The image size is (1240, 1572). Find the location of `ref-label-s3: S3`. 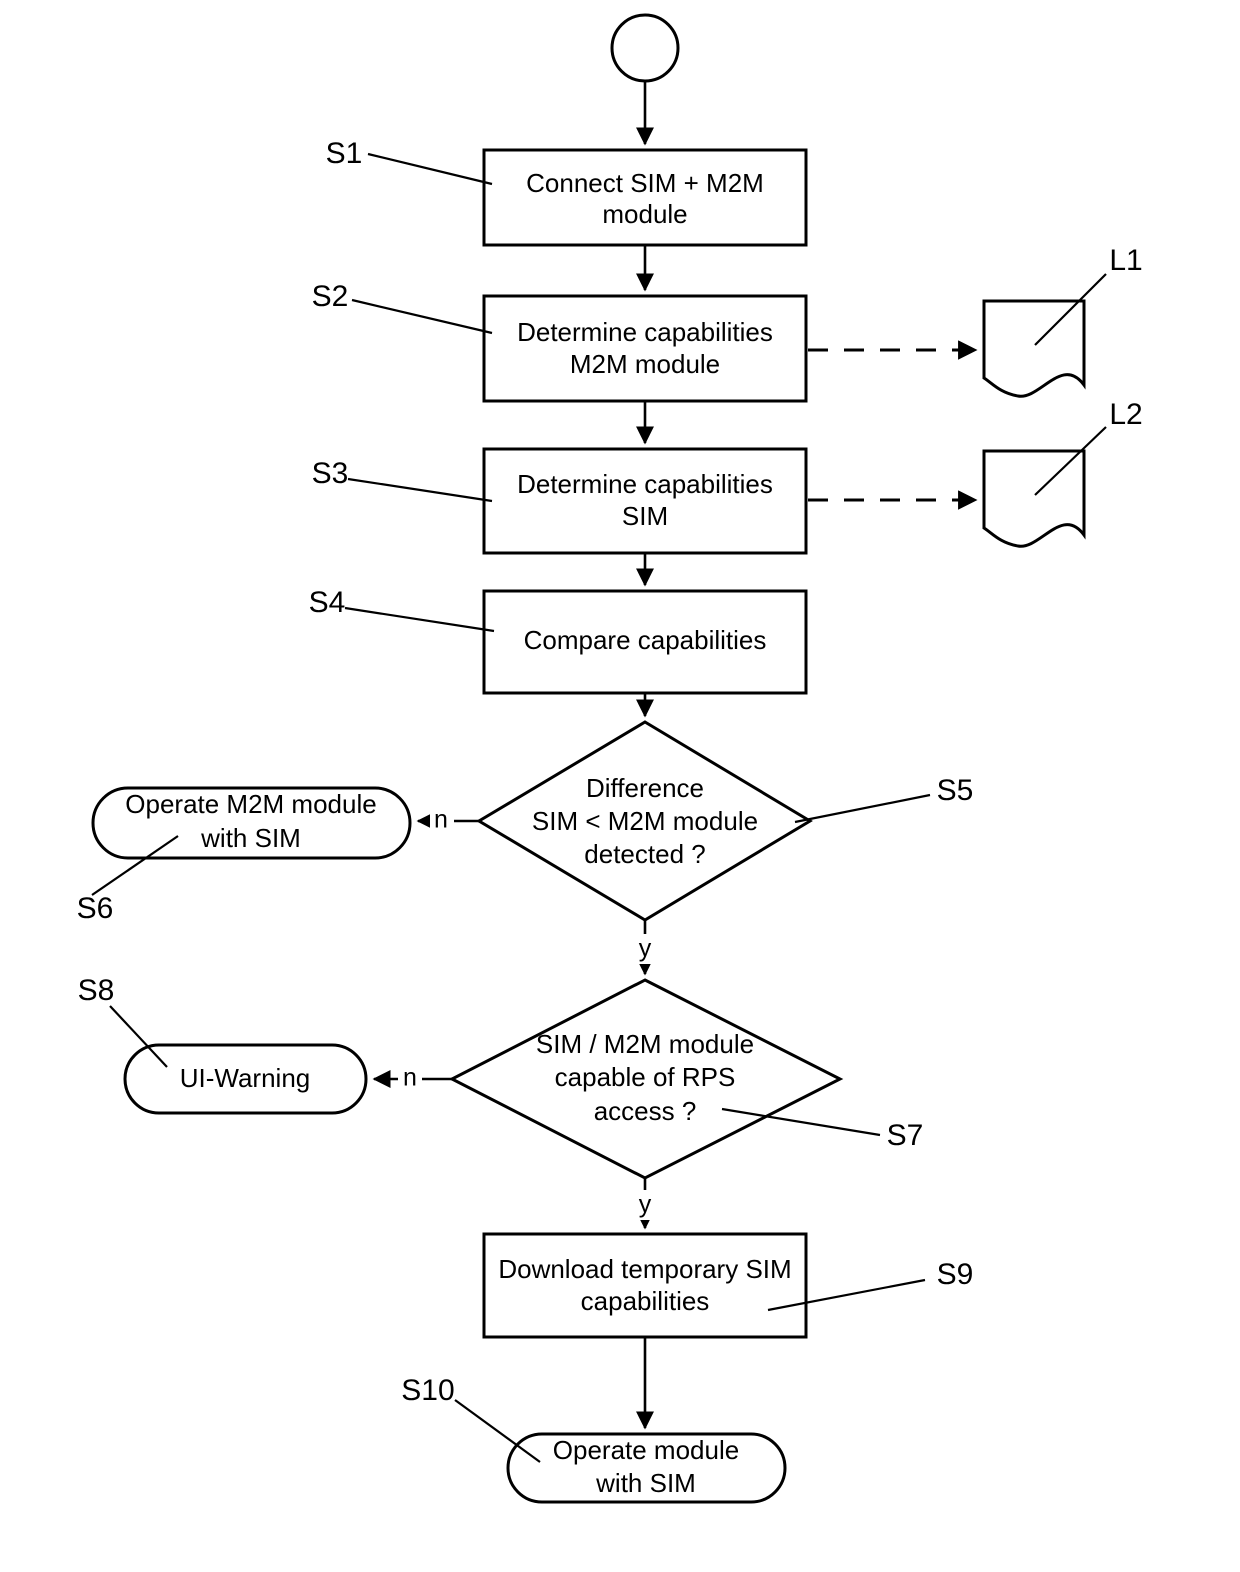

ref-label-s3: S3 is located at coordinates (330, 473).